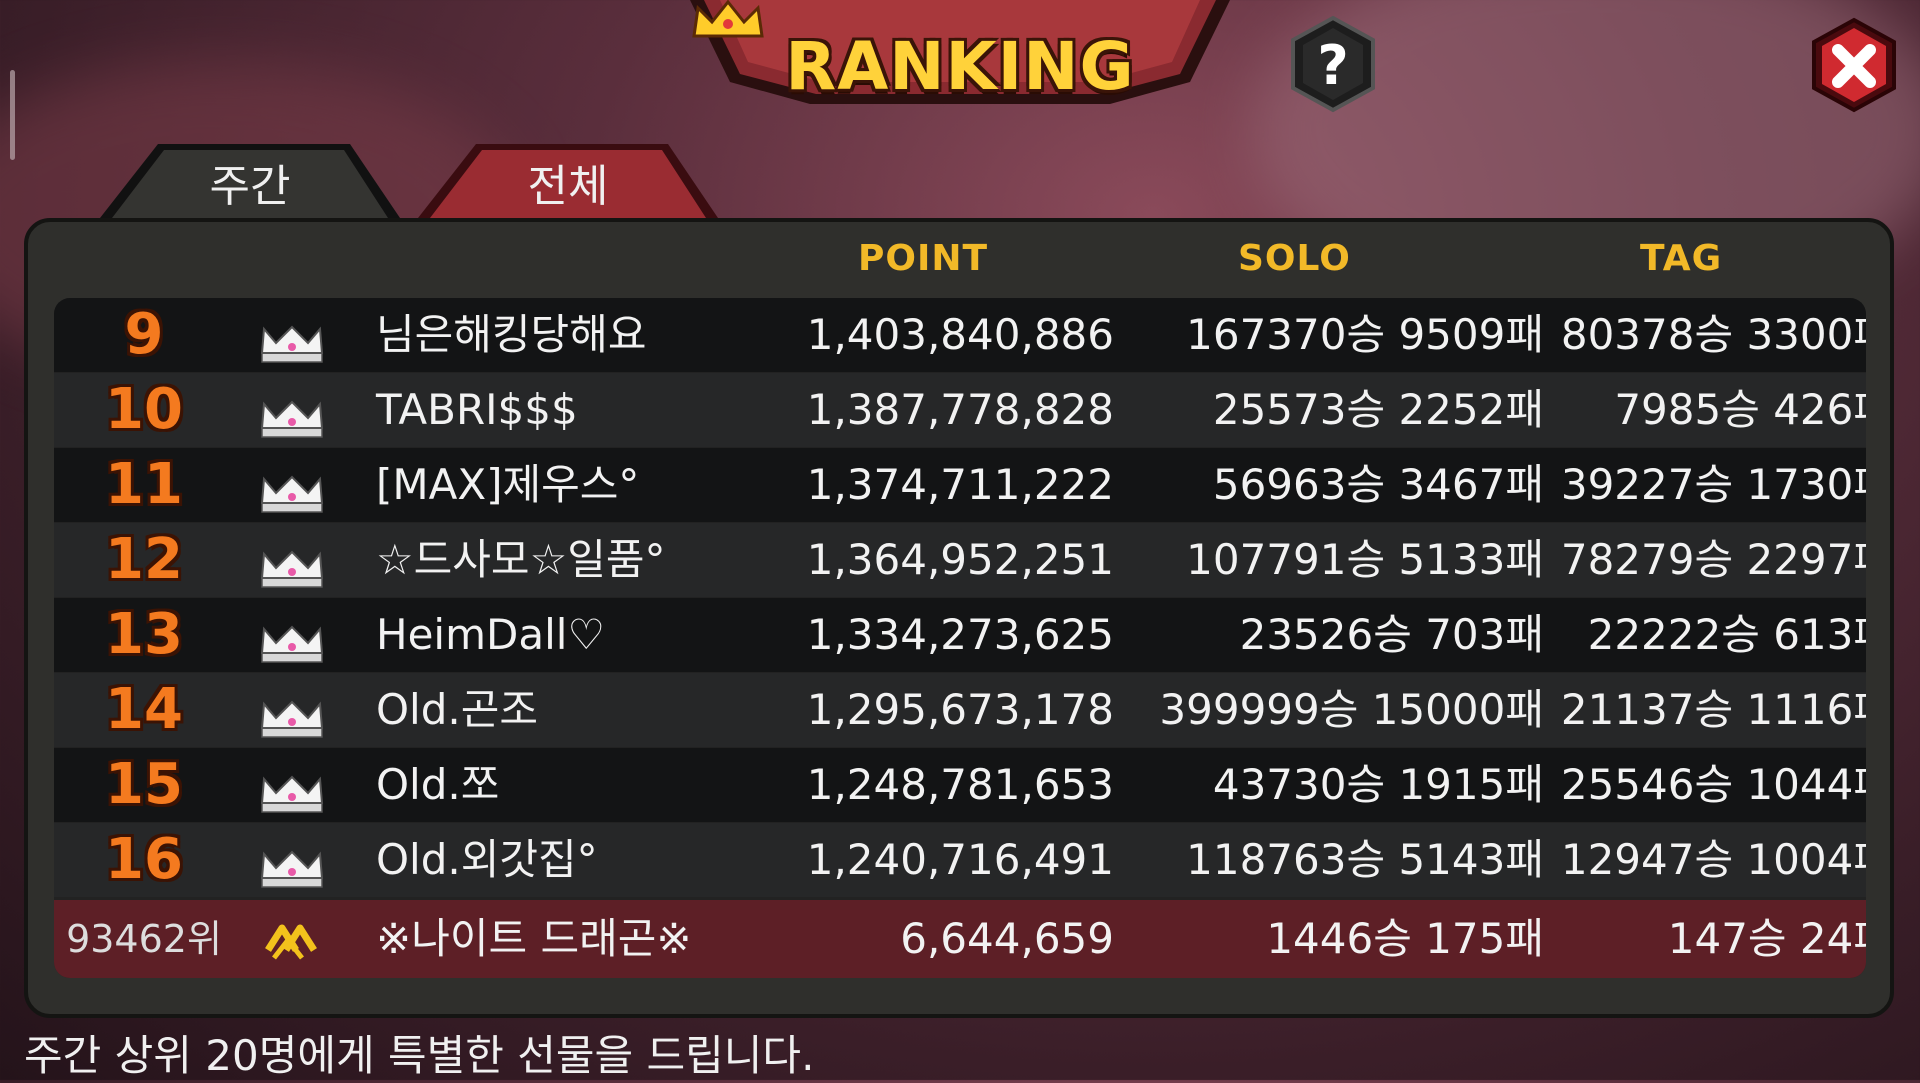 The image size is (1920, 1083). What do you see at coordinates (568, 186) in the screenshot?
I see `tab-all-label: 전체` at bounding box center [568, 186].